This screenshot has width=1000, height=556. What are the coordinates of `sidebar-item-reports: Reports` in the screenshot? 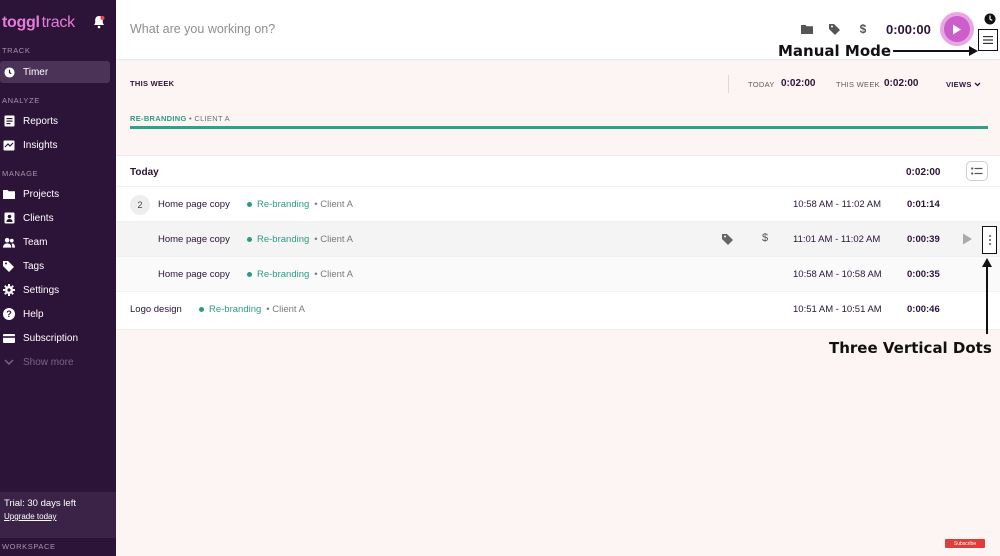 It's located at (55, 121).